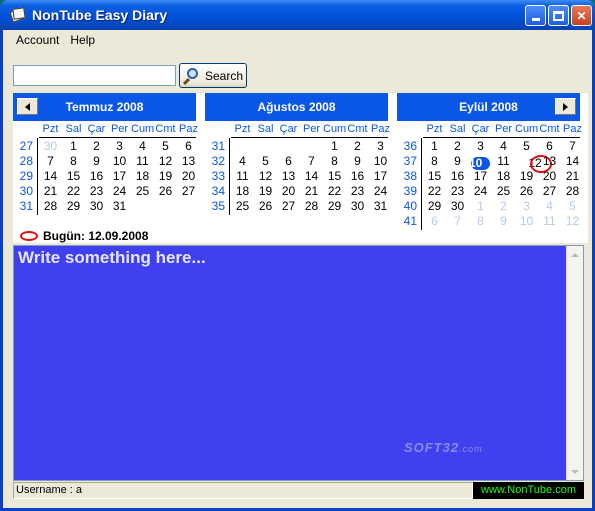  Describe the element at coordinates (142, 161) in the screenshot. I see `calendar-day: 11` at that location.